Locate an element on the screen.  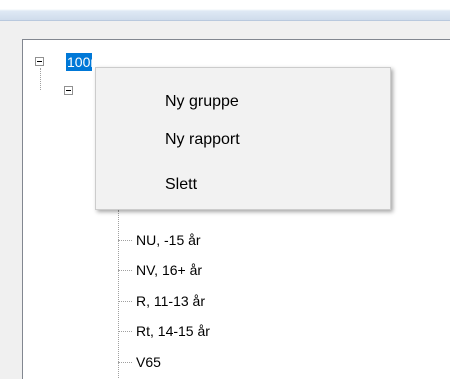
window-title-bar is located at coordinates (225, 10).